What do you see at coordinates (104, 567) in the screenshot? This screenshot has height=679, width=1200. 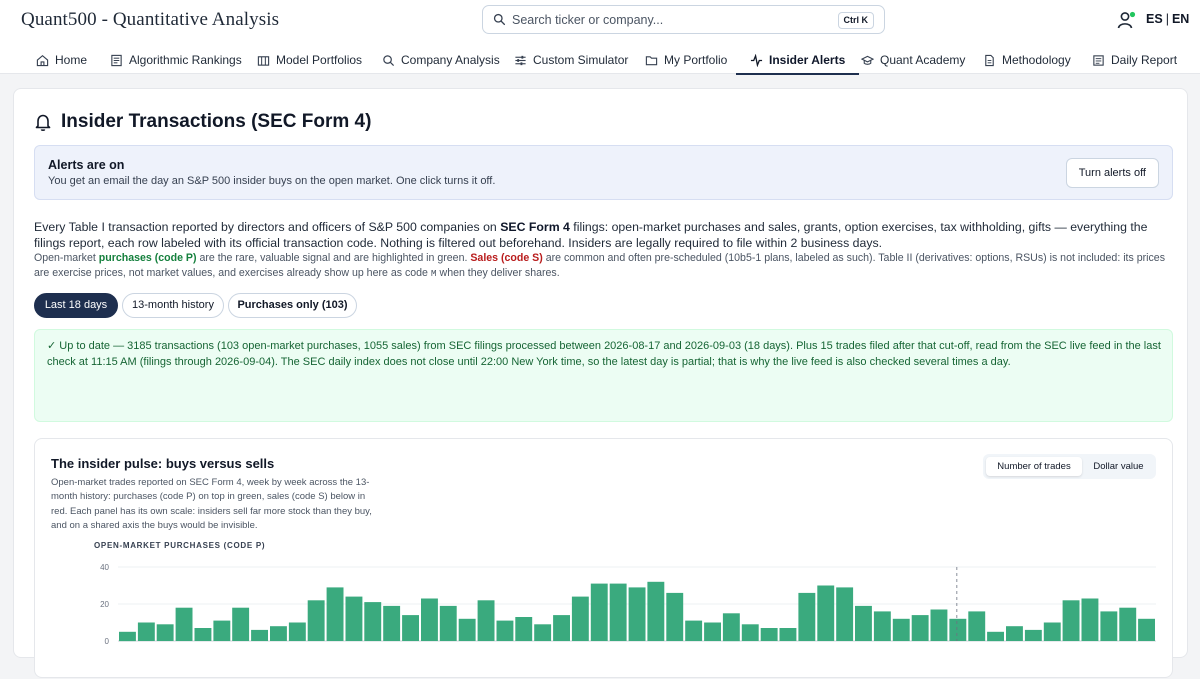 I see `y-tick-label: 40` at bounding box center [104, 567].